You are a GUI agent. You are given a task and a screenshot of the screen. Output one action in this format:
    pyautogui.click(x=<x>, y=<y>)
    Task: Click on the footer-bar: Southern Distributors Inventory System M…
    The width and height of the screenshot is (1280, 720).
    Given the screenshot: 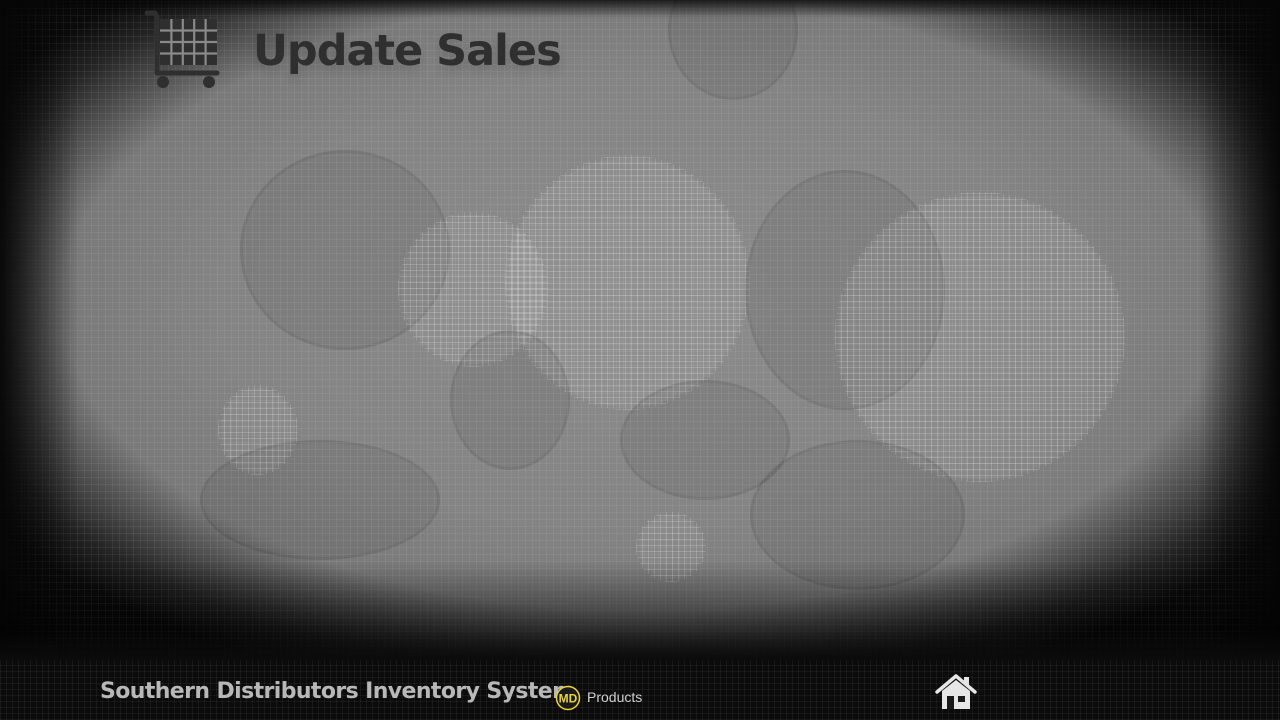 What is the action you would take?
    pyautogui.click(x=640, y=690)
    